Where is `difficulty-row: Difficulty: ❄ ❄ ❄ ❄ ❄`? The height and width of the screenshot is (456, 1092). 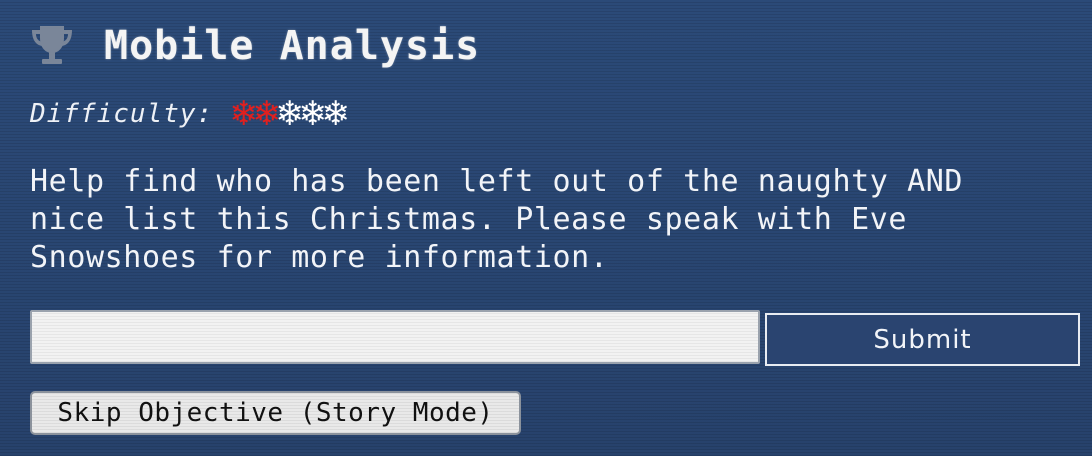
difficulty-row: Difficulty: ❄ ❄ ❄ ❄ ❄ is located at coordinates (190, 114).